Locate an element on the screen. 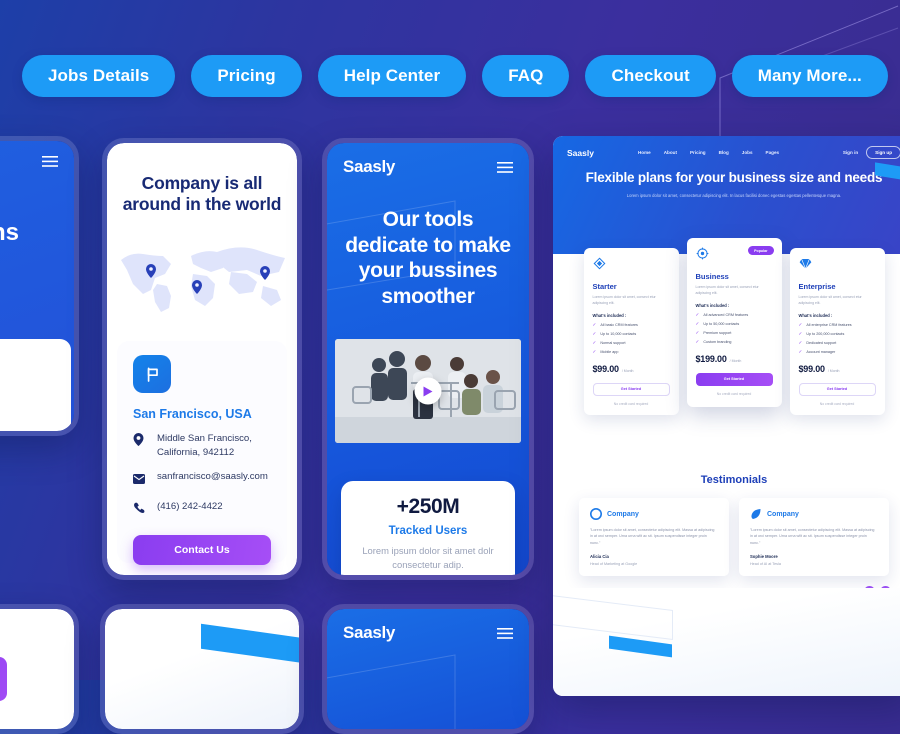 This screenshot has height=734, width=900. gear-icon is located at coordinates (702, 253).